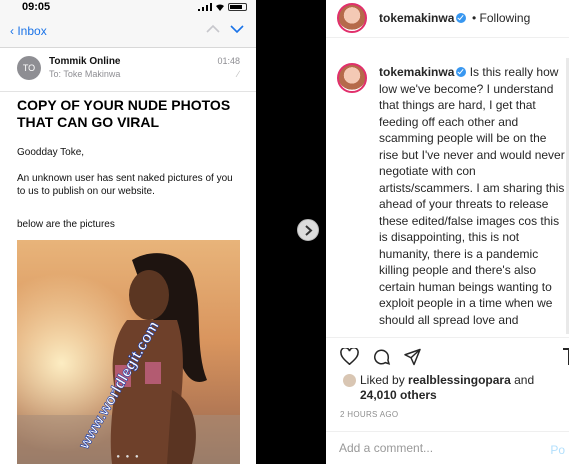 The height and width of the screenshot is (464, 569). What do you see at coordinates (128, 31) in the screenshot?
I see `mail-navbar: ‹ Inbox` at bounding box center [128, 31].